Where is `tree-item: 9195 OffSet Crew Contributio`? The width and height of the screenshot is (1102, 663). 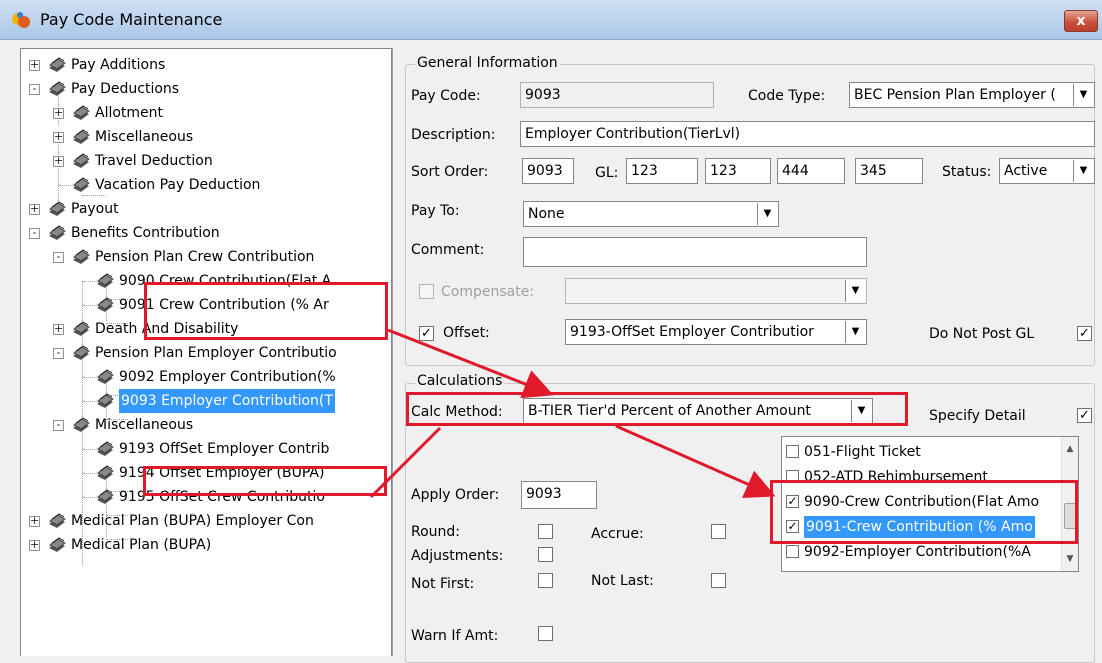
tree-item: 9195 OffSet Crew Contributio is located at coordinates (206, 497).